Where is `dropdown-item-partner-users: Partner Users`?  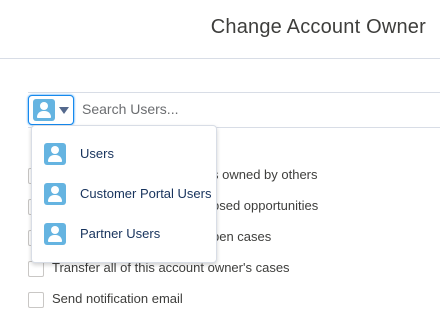 dropdown-item-partner-users: Partner Users is located at coordinates (124, 234).